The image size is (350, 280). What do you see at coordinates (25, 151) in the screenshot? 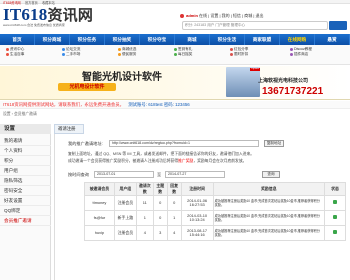
I see `sidebar-item-profile: 个人资料` at bounding box center [25, 151].